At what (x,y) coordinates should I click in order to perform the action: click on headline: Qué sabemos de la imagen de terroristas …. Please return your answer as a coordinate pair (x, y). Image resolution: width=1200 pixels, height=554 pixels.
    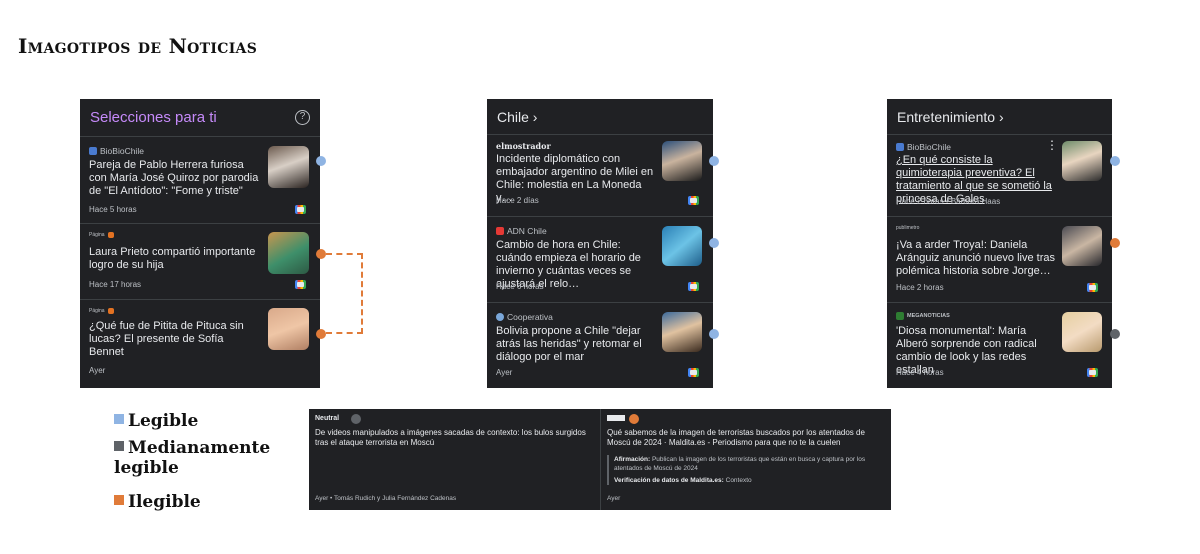
    Looking at the image, I should click on (746, 438).